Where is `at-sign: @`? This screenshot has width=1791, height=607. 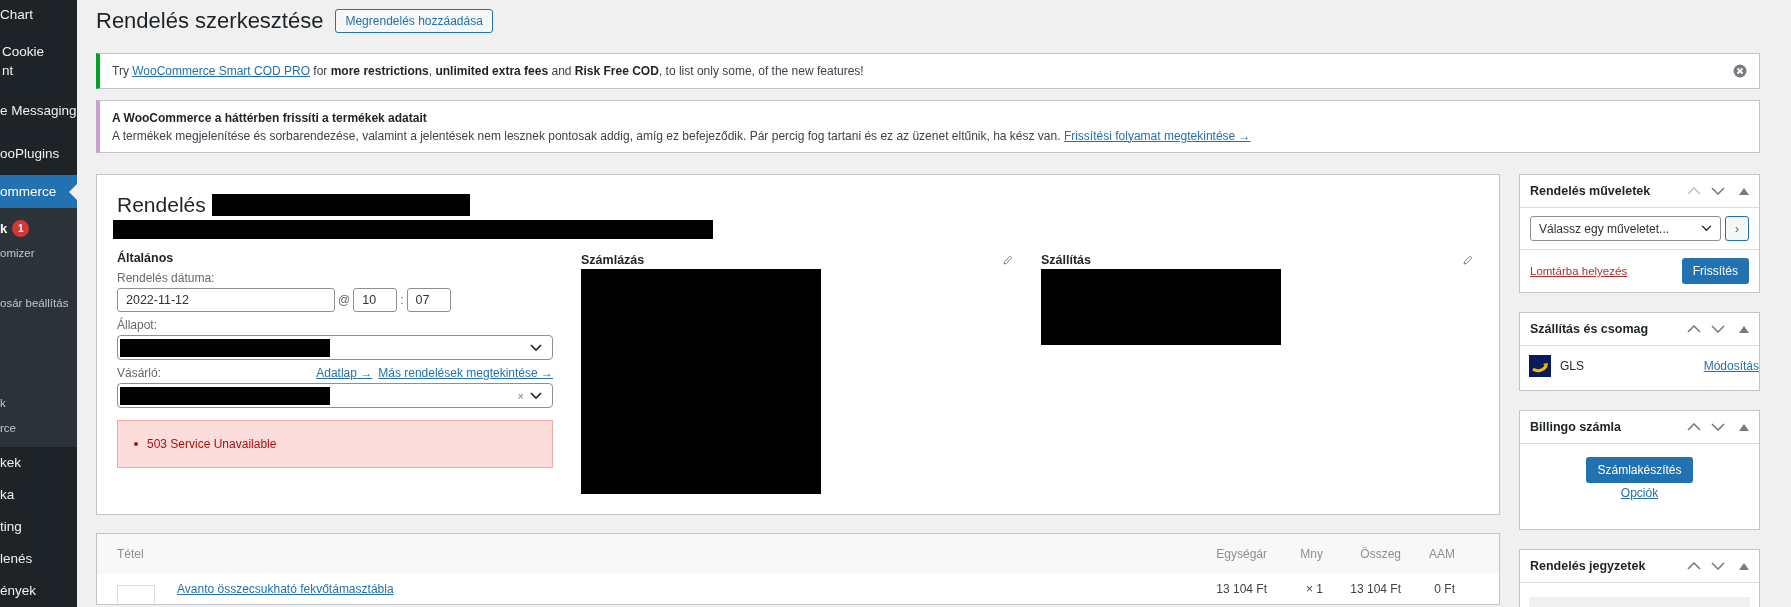
at-sign: @ is located at coordinates (344, 300).